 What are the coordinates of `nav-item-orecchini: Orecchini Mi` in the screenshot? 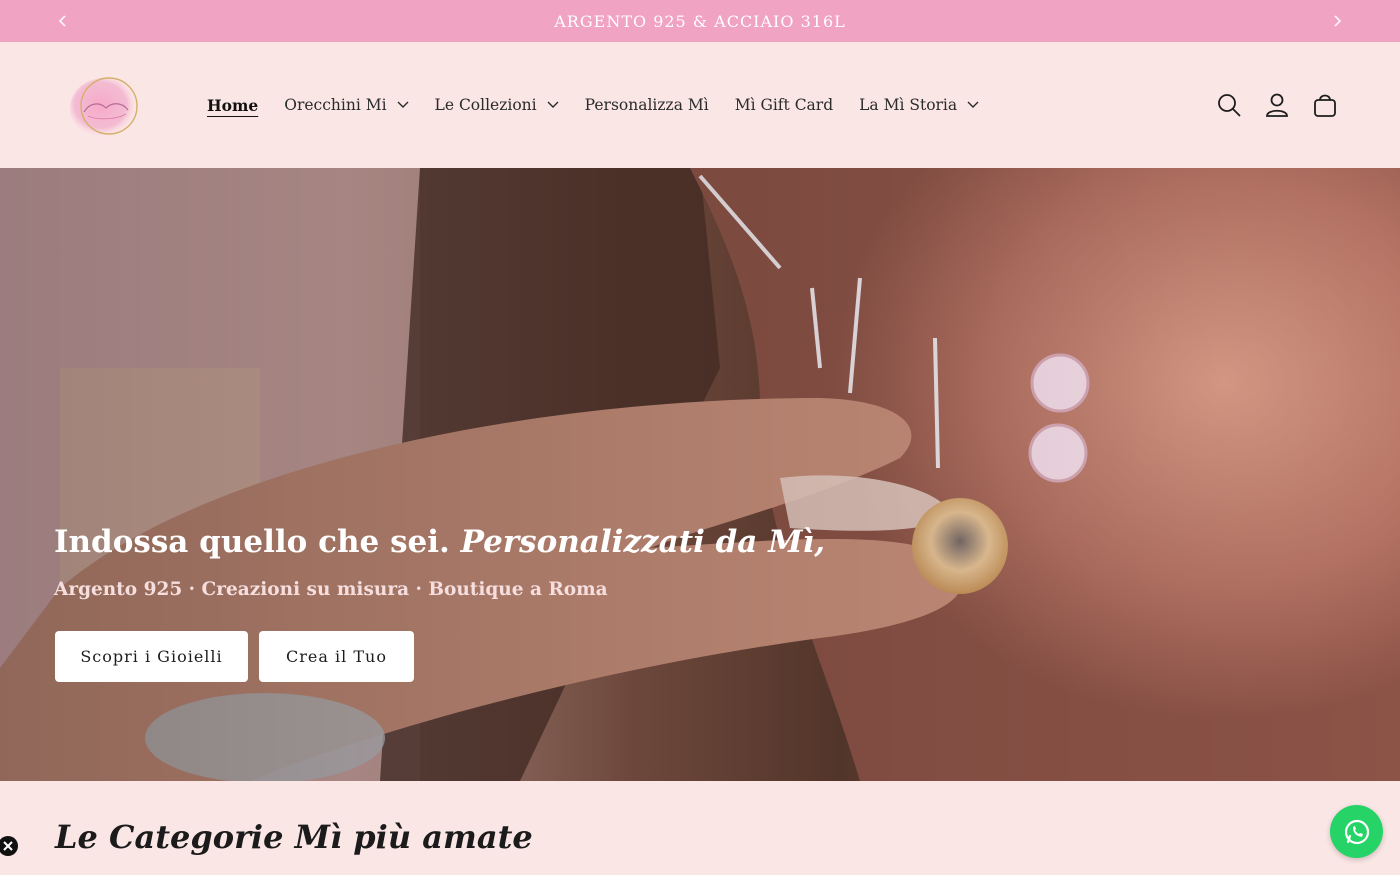 It's located at (346, 105).